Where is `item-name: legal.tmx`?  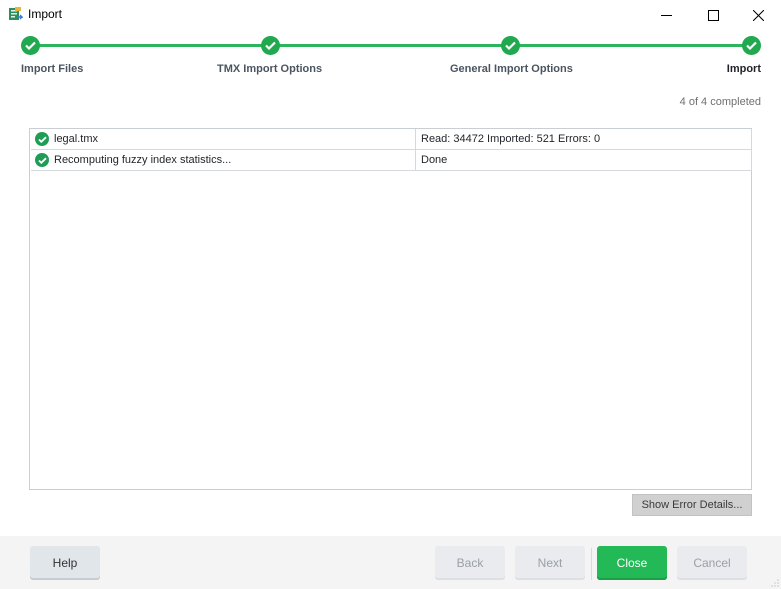
item-name: legal.tmx is located at coordinates (76, 139).